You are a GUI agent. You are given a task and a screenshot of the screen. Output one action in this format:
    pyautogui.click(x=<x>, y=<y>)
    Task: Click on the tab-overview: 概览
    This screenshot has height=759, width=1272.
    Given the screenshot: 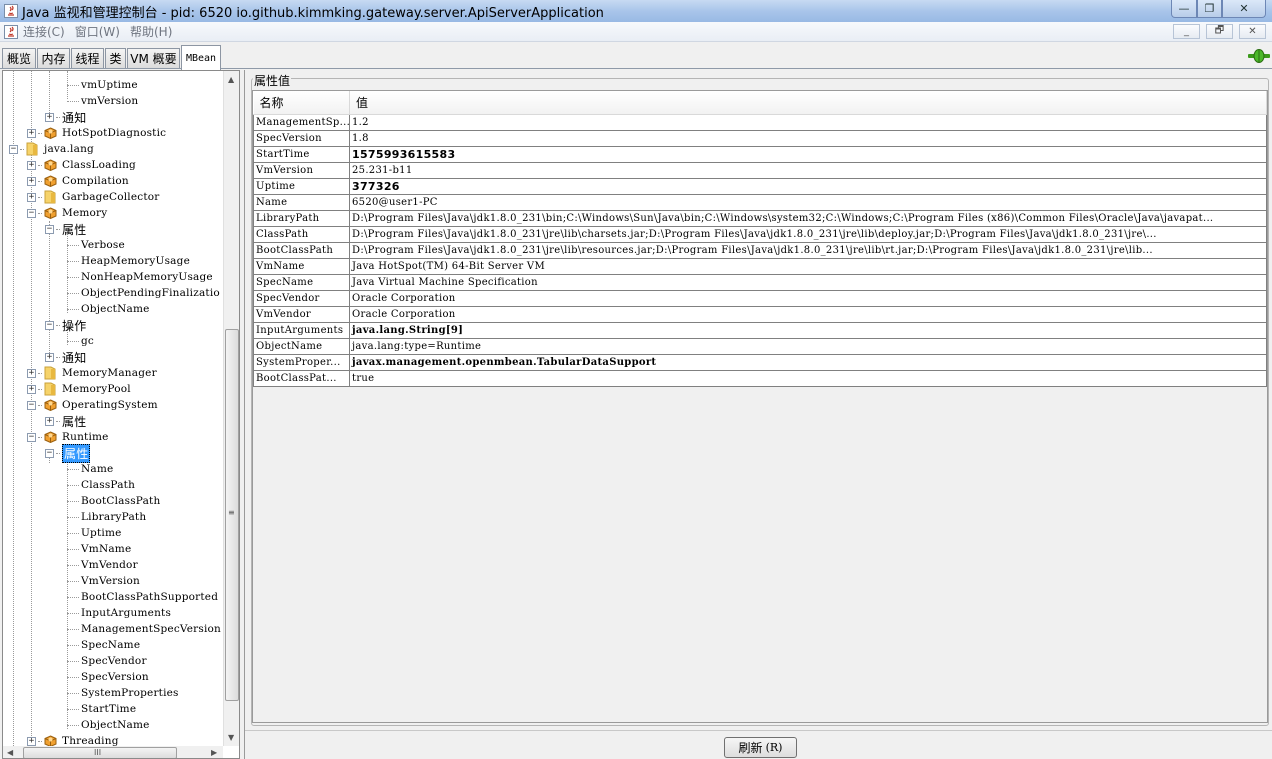 What is the action you would take?
    pyautogui.click(x=19, y=58)
    